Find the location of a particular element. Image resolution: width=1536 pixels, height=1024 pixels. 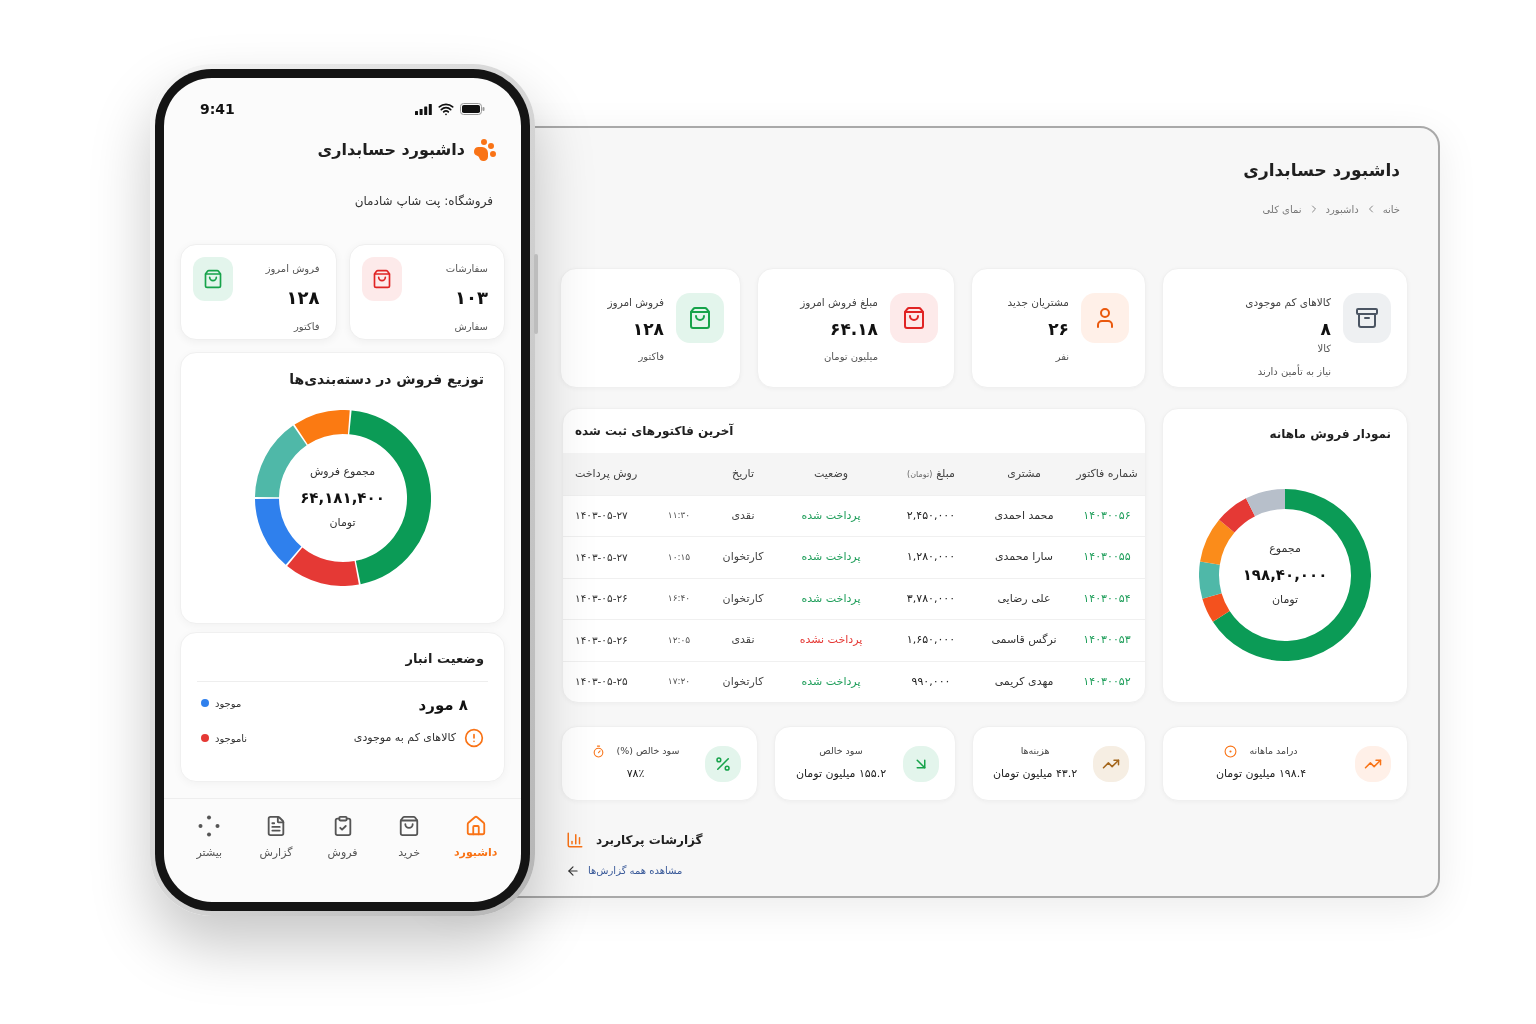

summary-label: سود خالص (%) is located at coordinates (648, 751).